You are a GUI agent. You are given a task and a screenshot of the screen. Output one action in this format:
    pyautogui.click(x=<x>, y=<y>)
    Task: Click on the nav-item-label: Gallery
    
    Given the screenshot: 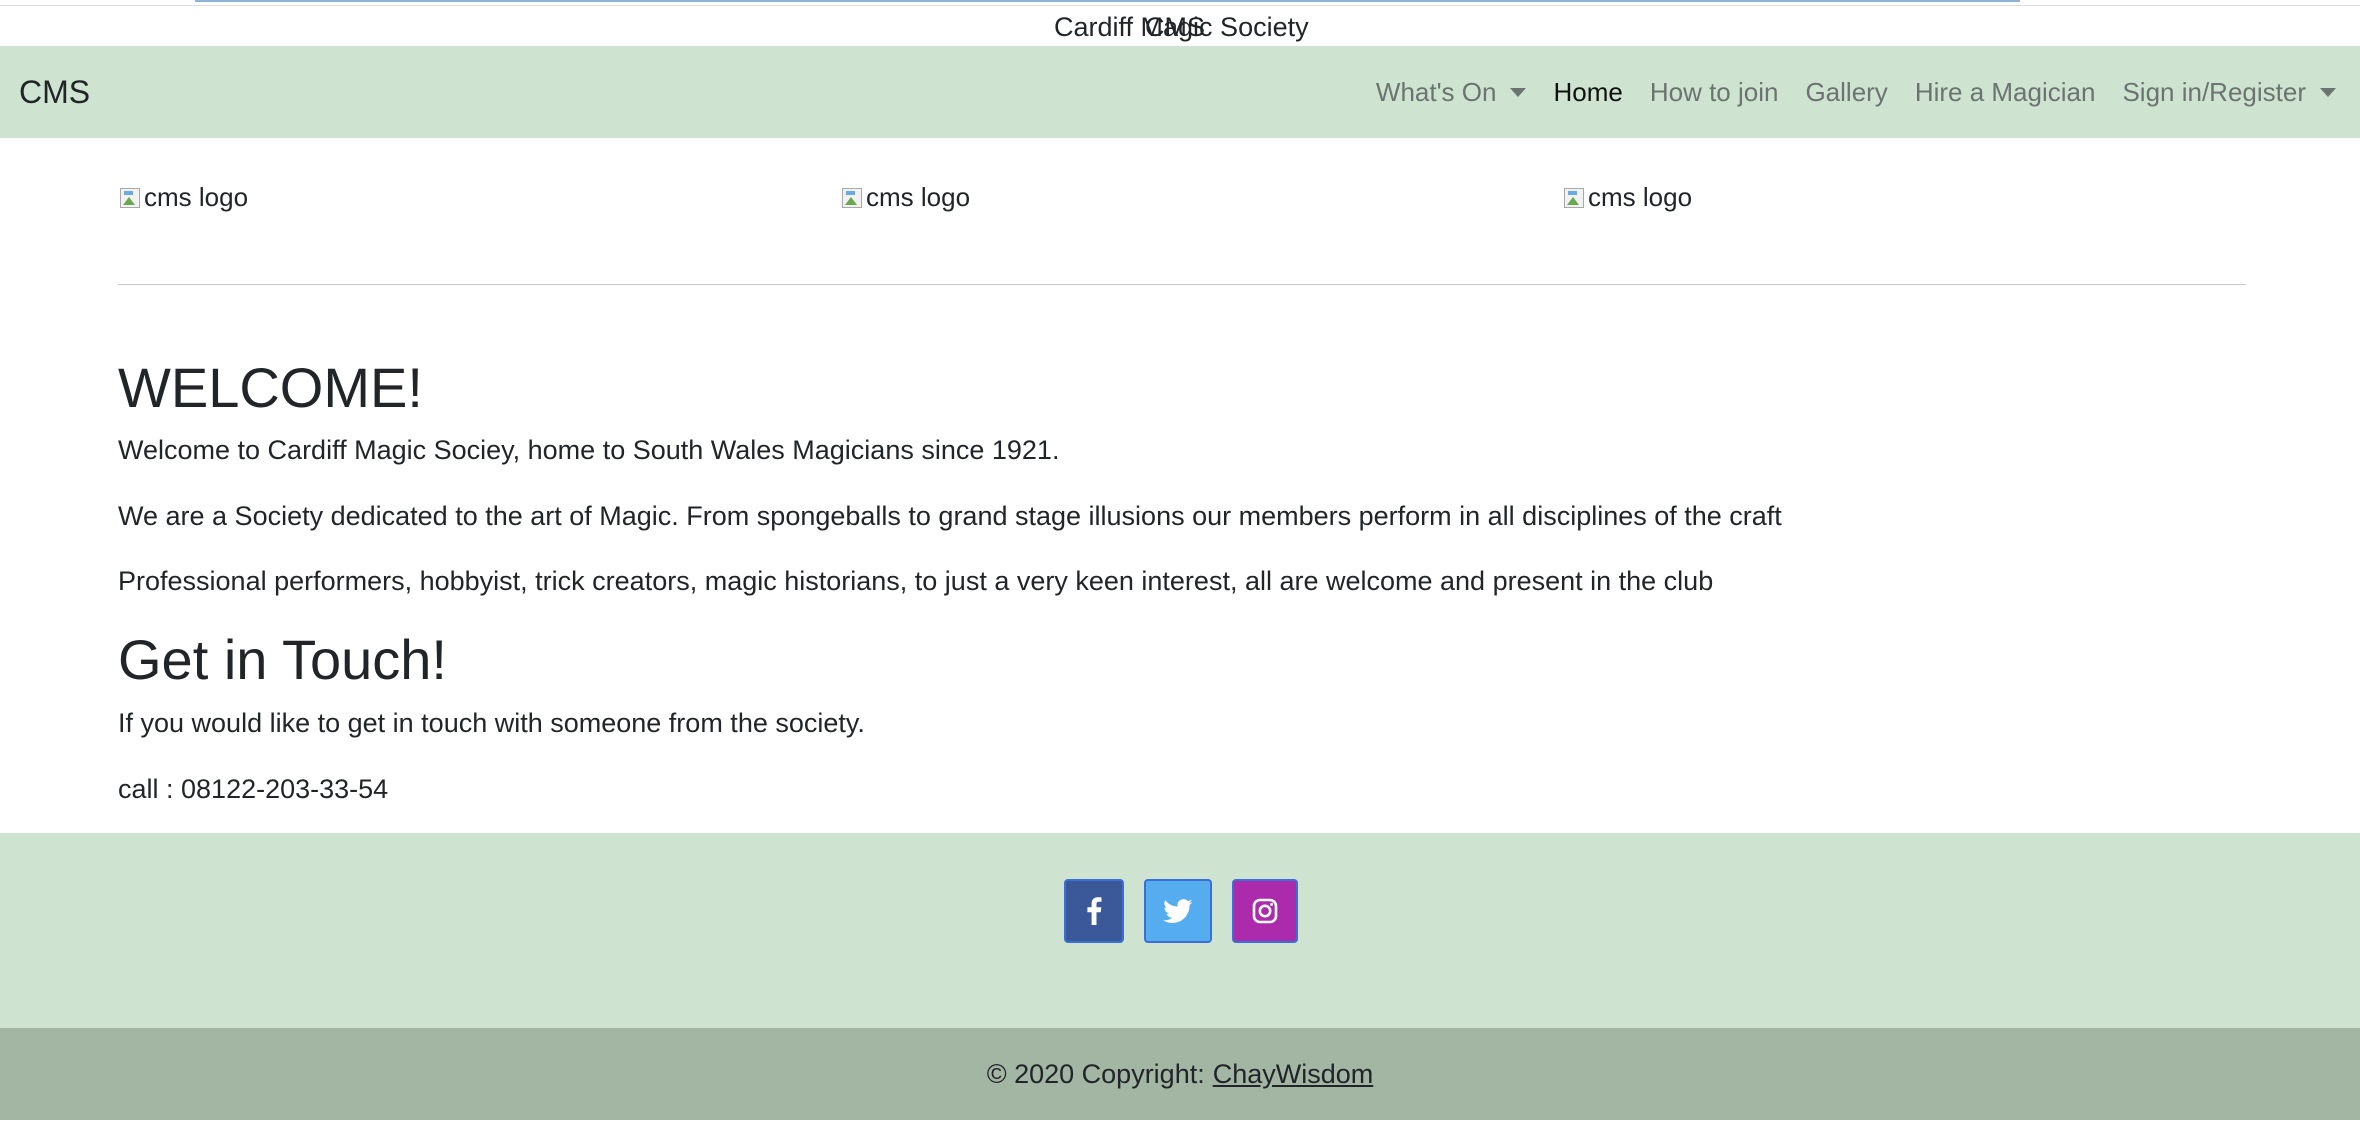 What is the action you would take?
    pyautogui.click(x=1846, y=91)
    